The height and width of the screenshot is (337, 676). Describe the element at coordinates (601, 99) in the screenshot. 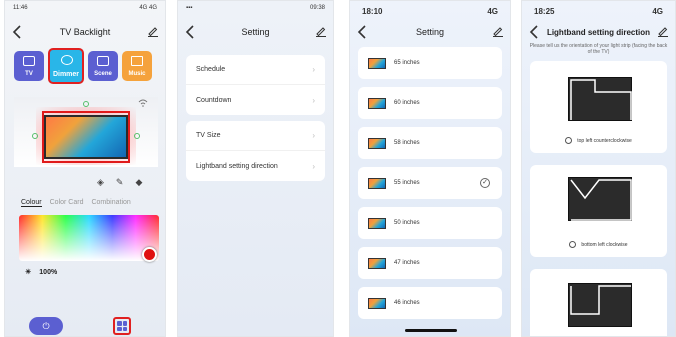

I see `strip-path-diagram` at that location.